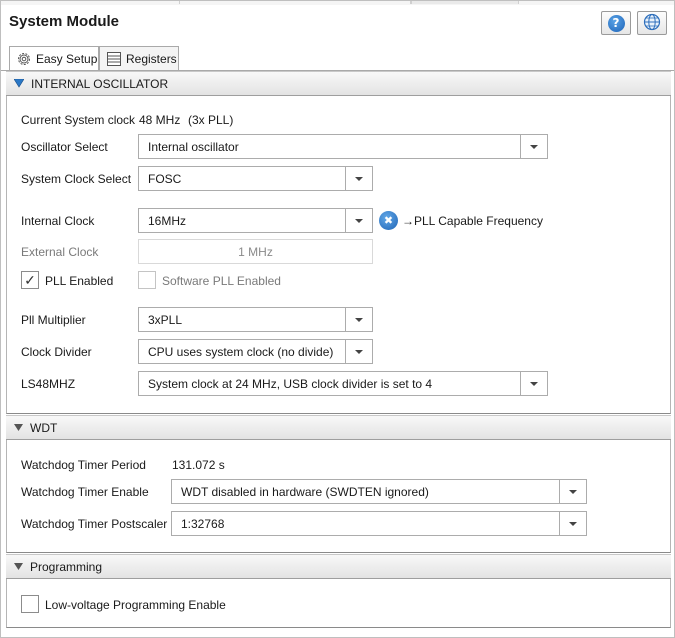 The image size is (675, 638). What do you see at coordinates (338, 83) in the screenshot?
I see `section-header-internal-oscillator: INTERNAL OSCILLATOR` at bounding box center [338, 83].